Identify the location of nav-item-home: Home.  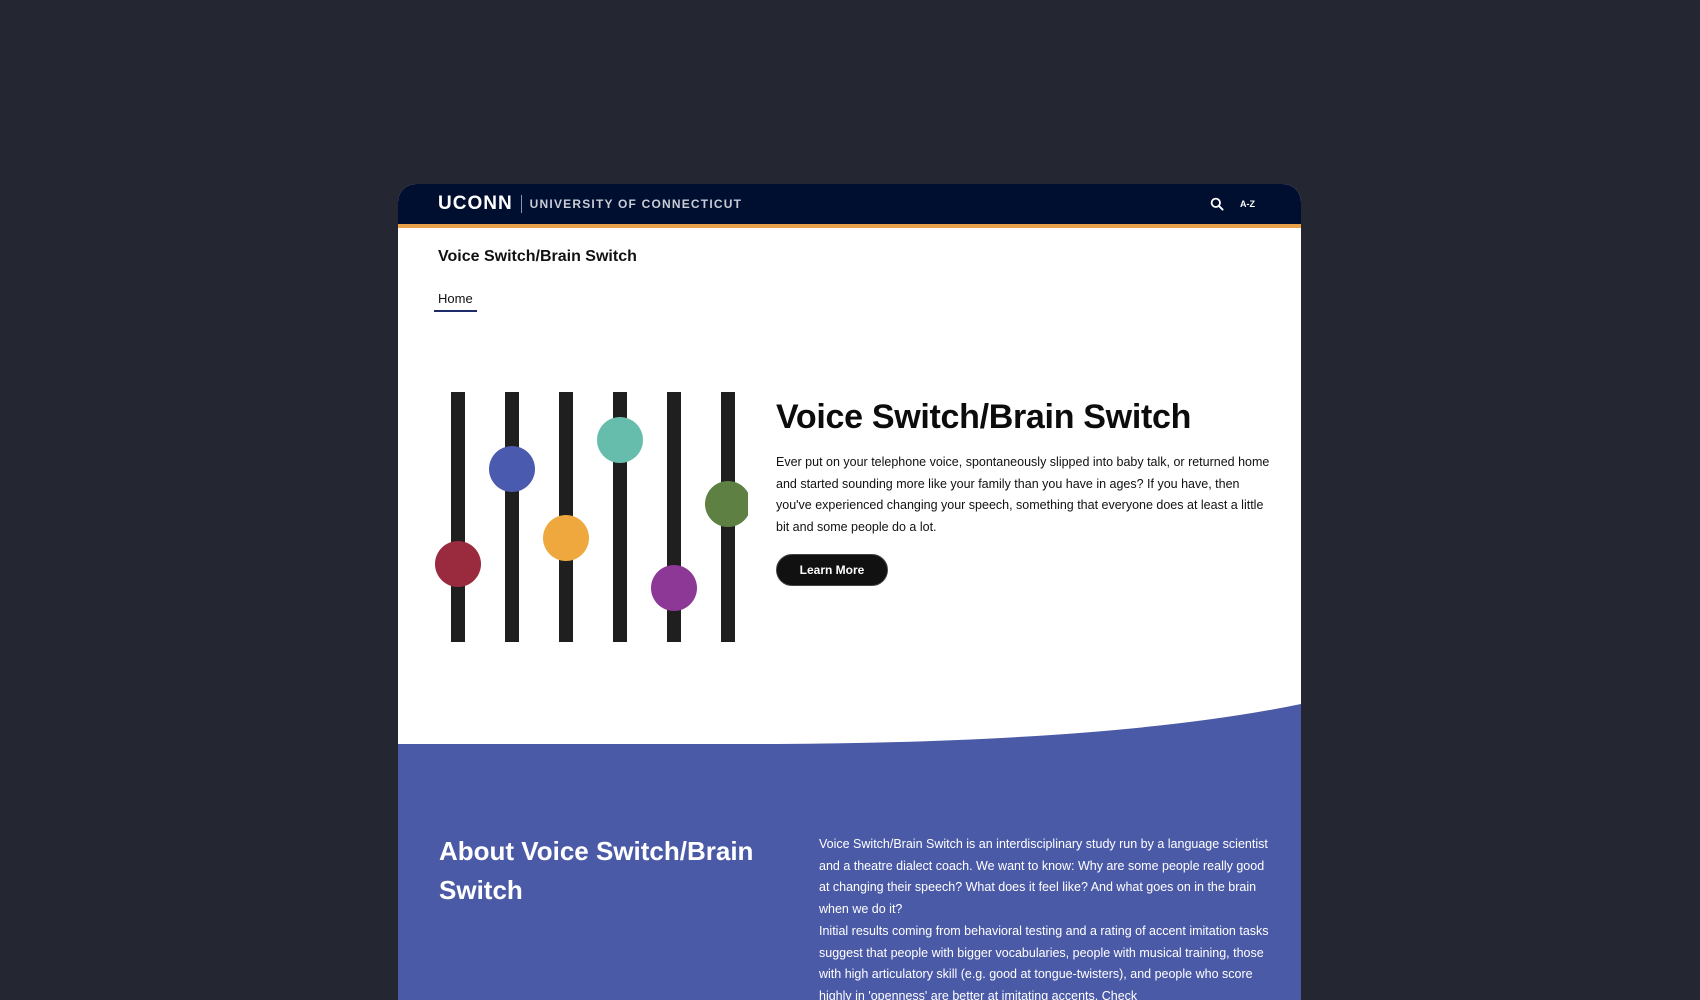
(455, 301).